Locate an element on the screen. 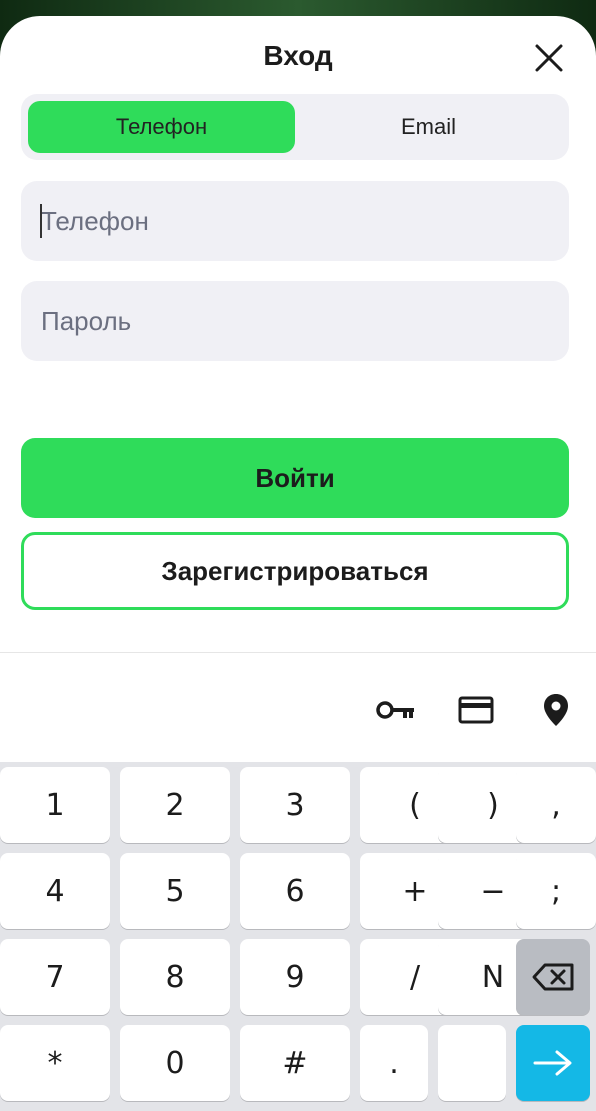 This screenshot has height=1111, width=596. tab-email: Email is located at coordinates (428, 127).